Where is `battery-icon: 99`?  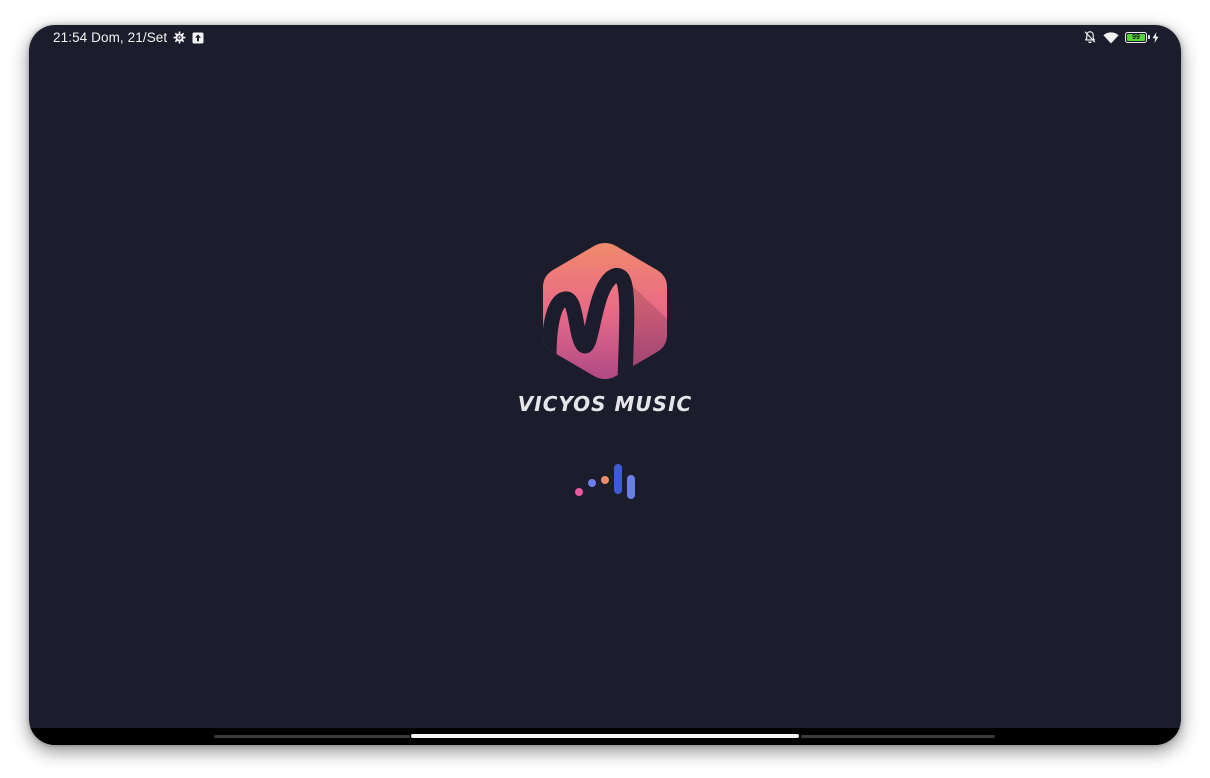
battery-icon: 99 is located at coordinates (1137, 37).